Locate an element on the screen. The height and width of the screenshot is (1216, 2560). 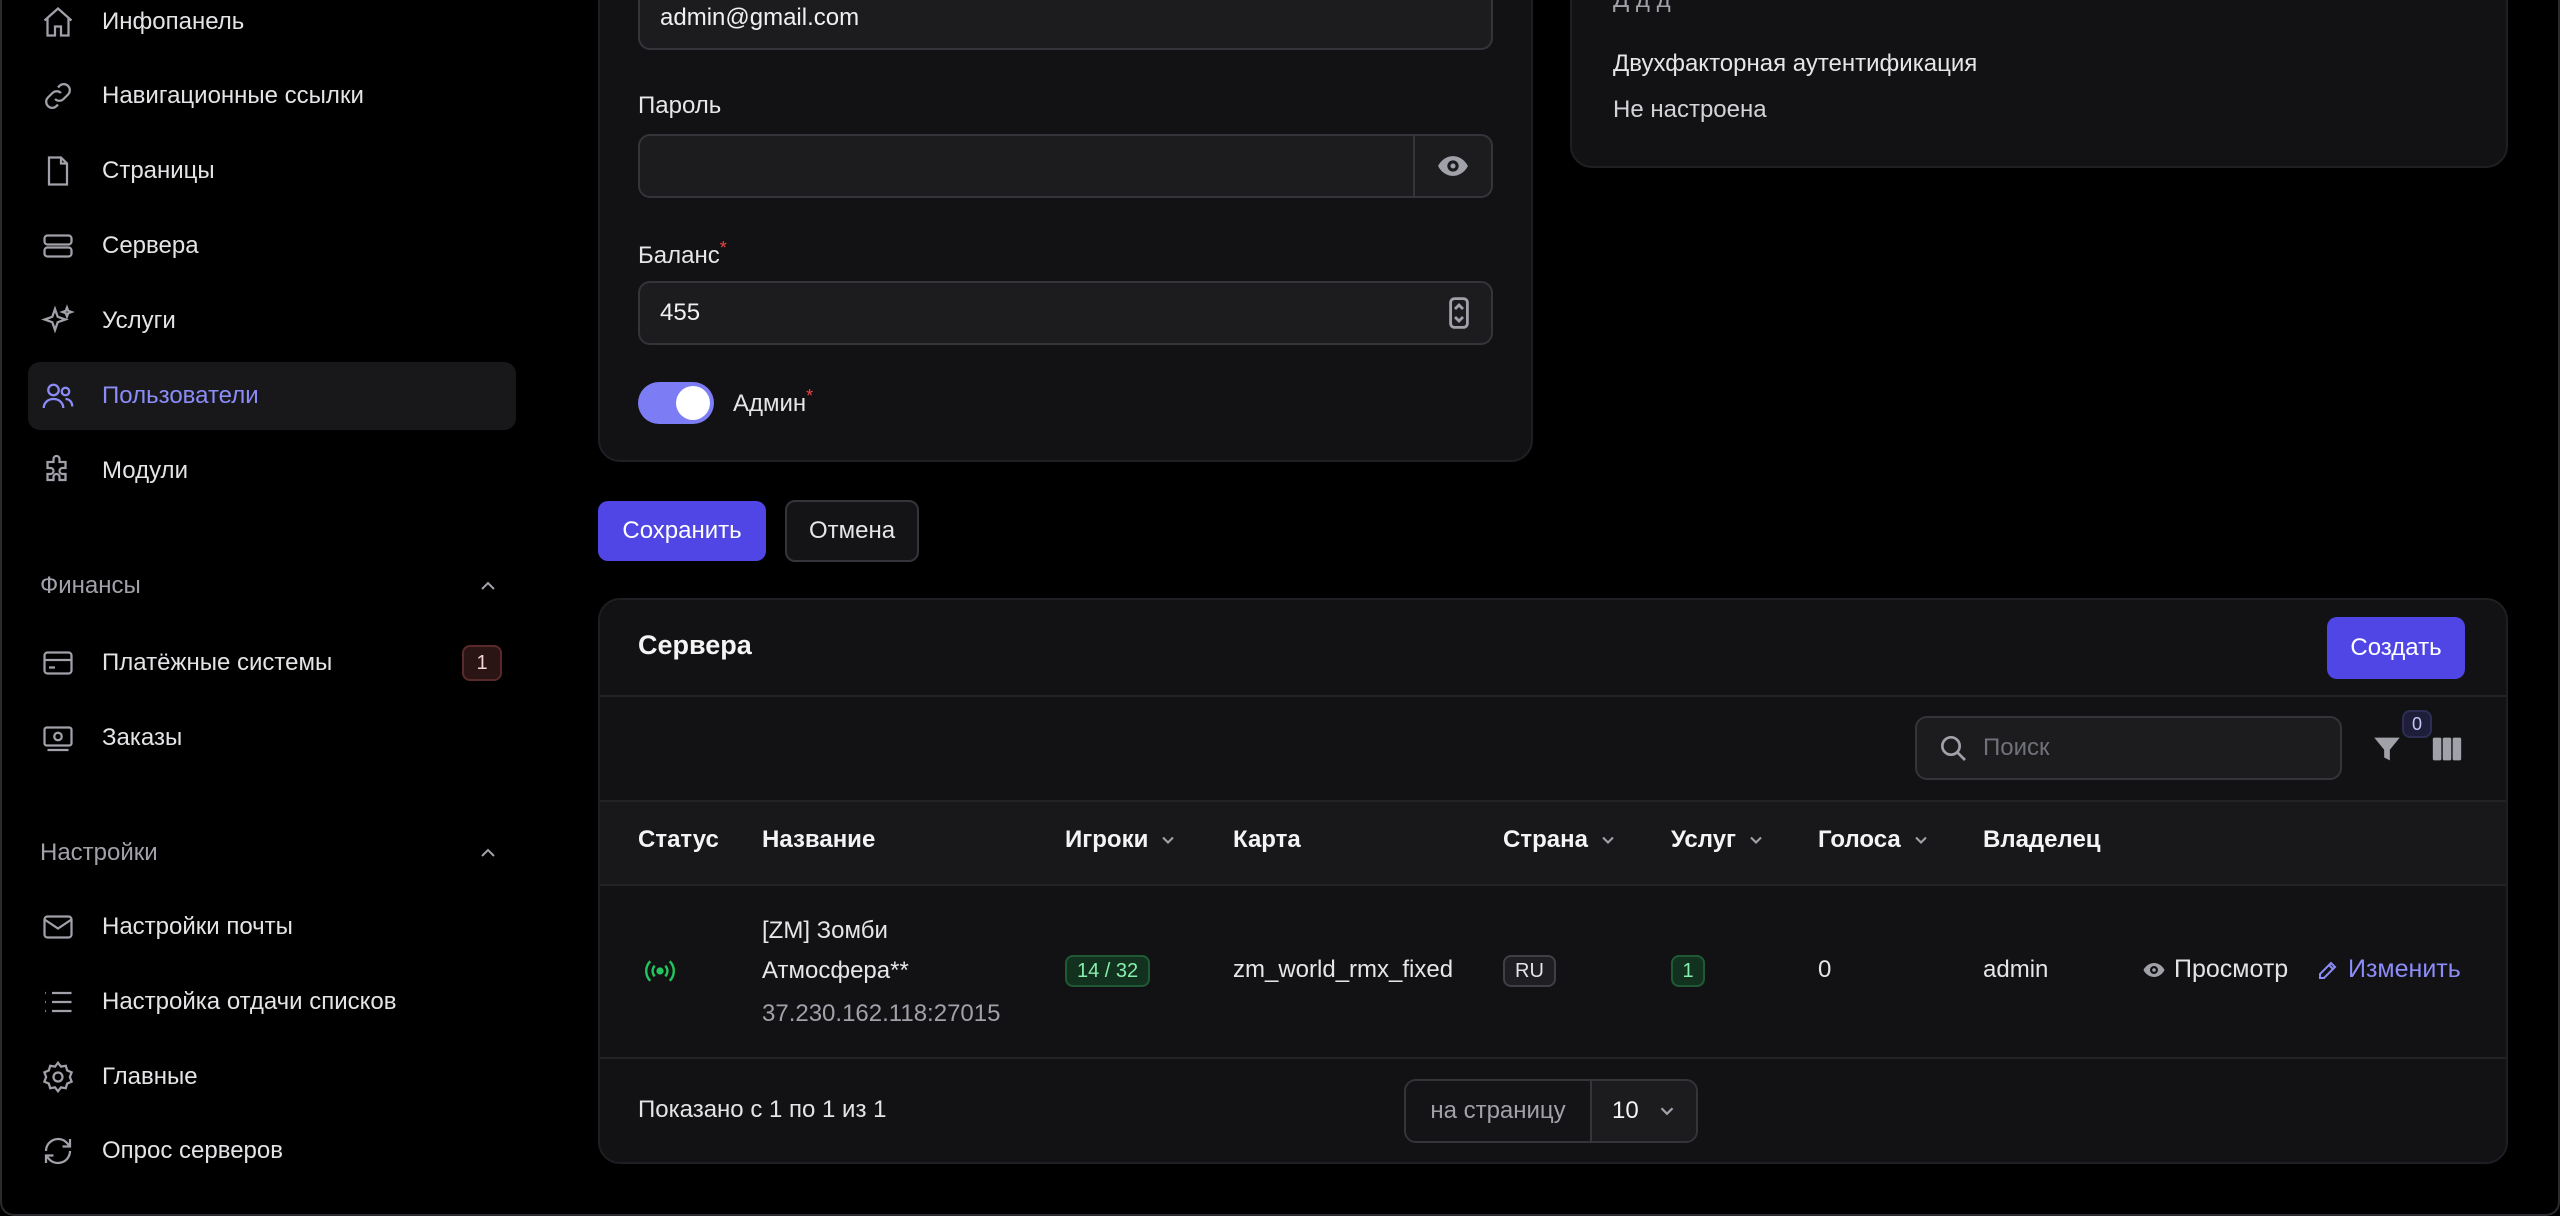
per-page-label: на страницу is located at coordinates (1499, 1111).